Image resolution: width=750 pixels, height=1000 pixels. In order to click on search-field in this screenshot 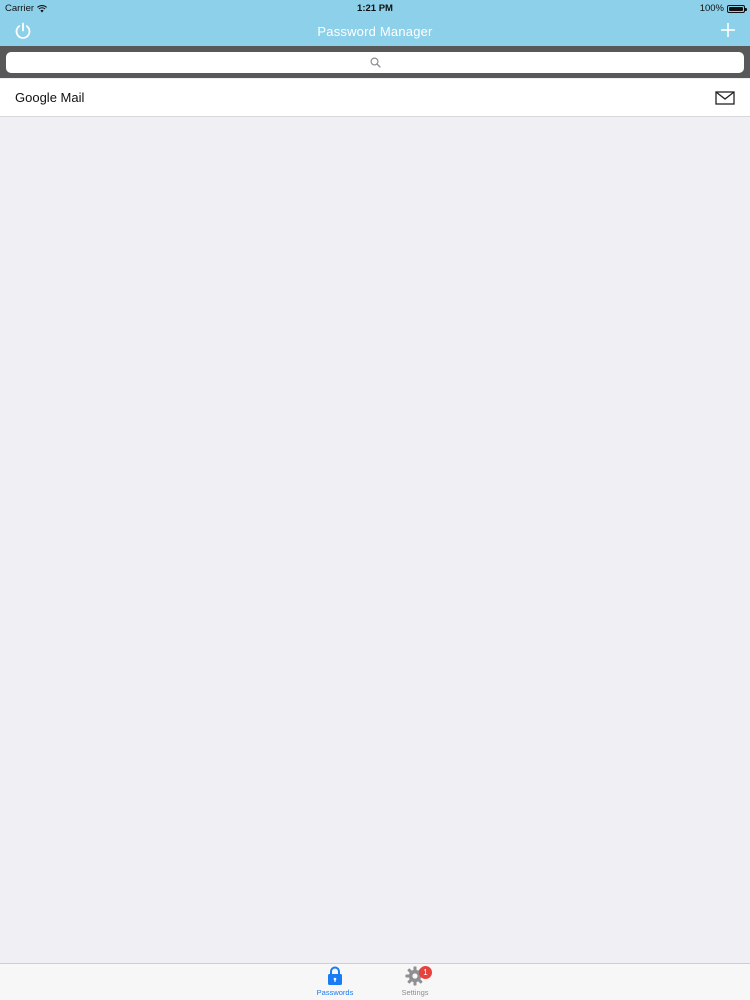, I will do `click(375, 62)`.